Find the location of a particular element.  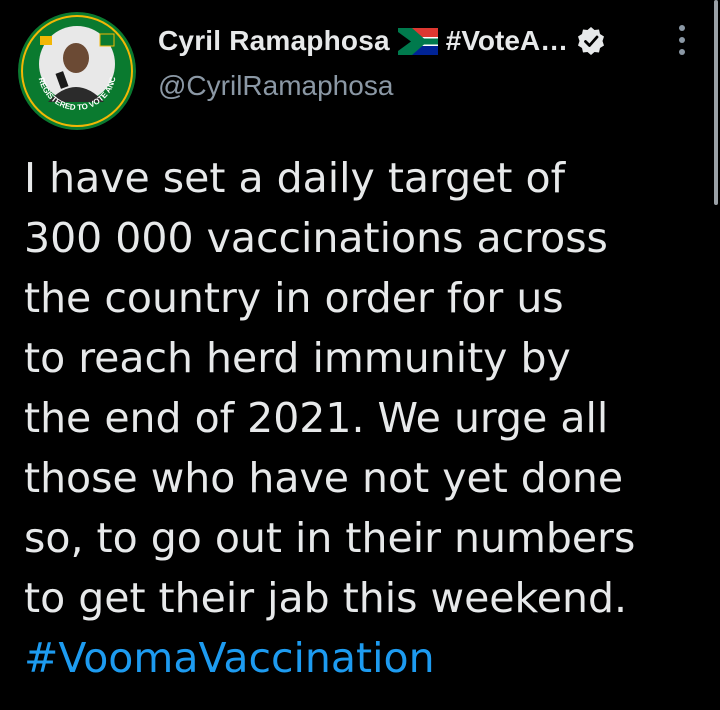

avatar: REGISTERED TO VOTE ANC is located at coordinates (77, 71).